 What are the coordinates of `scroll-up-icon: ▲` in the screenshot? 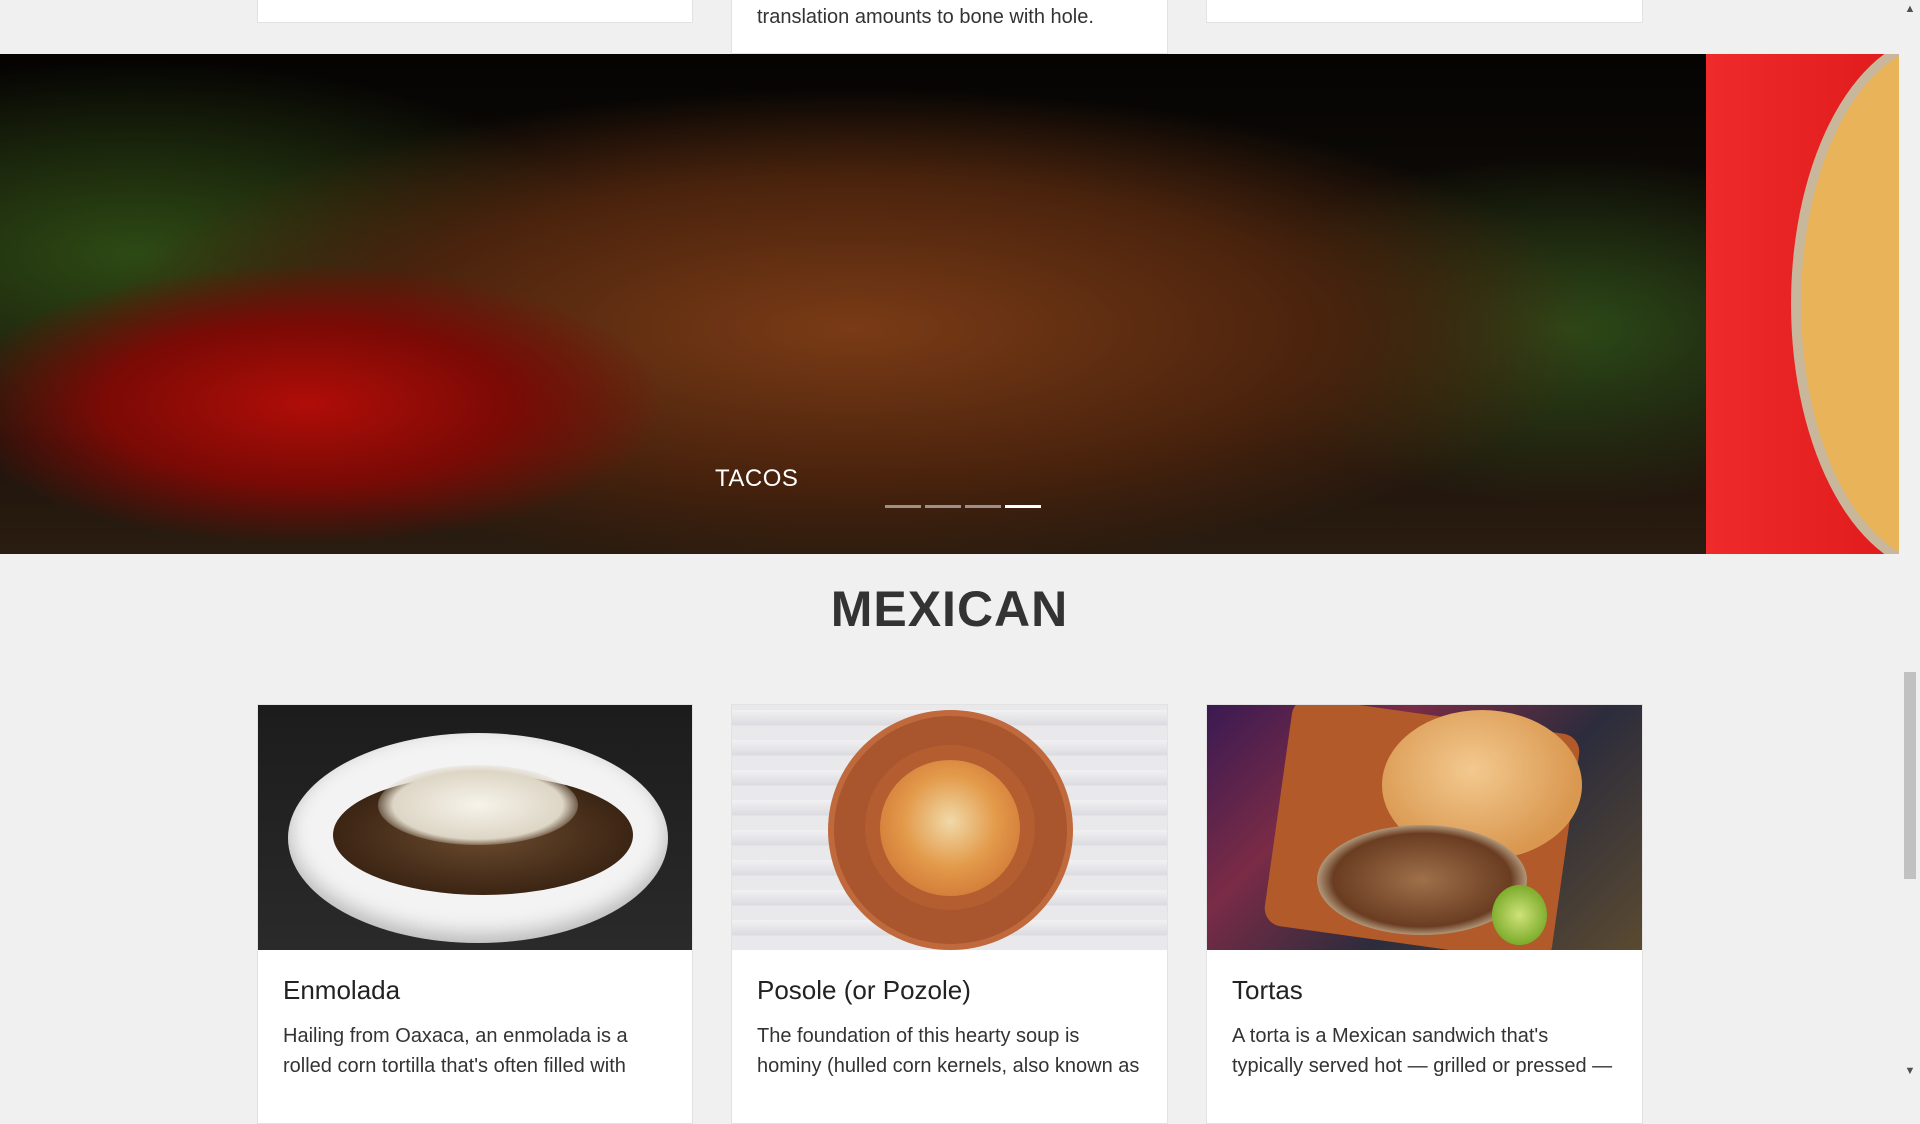 It's located at (1910, 9).